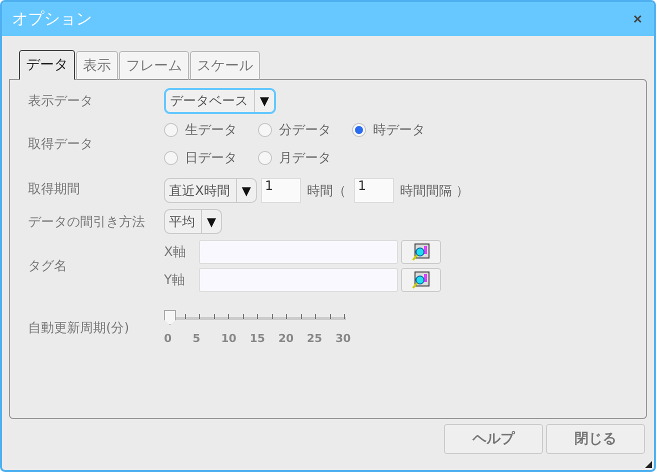 The width and height of the screenshot is (656, 472). What do you see at coordinates (280, 190) in the screenshot?
I see `hours-field: 1` at bounding box center [280, 190].